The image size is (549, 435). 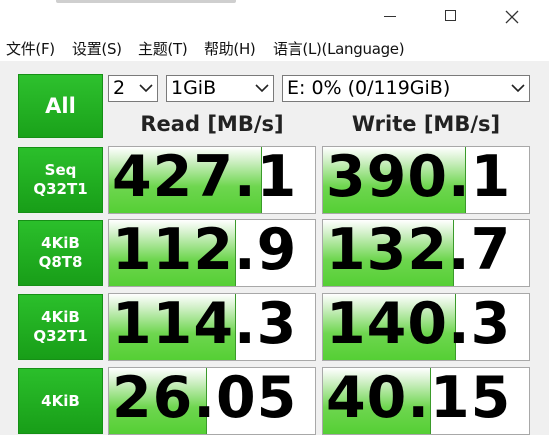 What do you see at coordinates (274, 16) in the screenshot?
I see `title-bar` at bounding box center [274, 16].